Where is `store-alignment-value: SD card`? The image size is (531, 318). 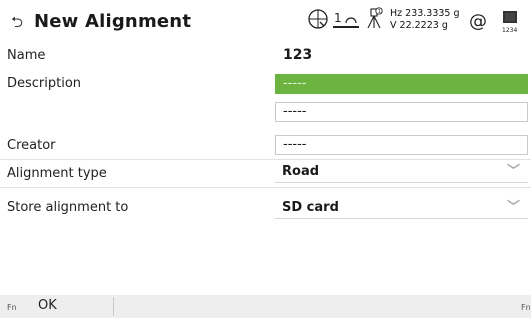 store-alignment-value: SD card is located at coordinates (310, 207).